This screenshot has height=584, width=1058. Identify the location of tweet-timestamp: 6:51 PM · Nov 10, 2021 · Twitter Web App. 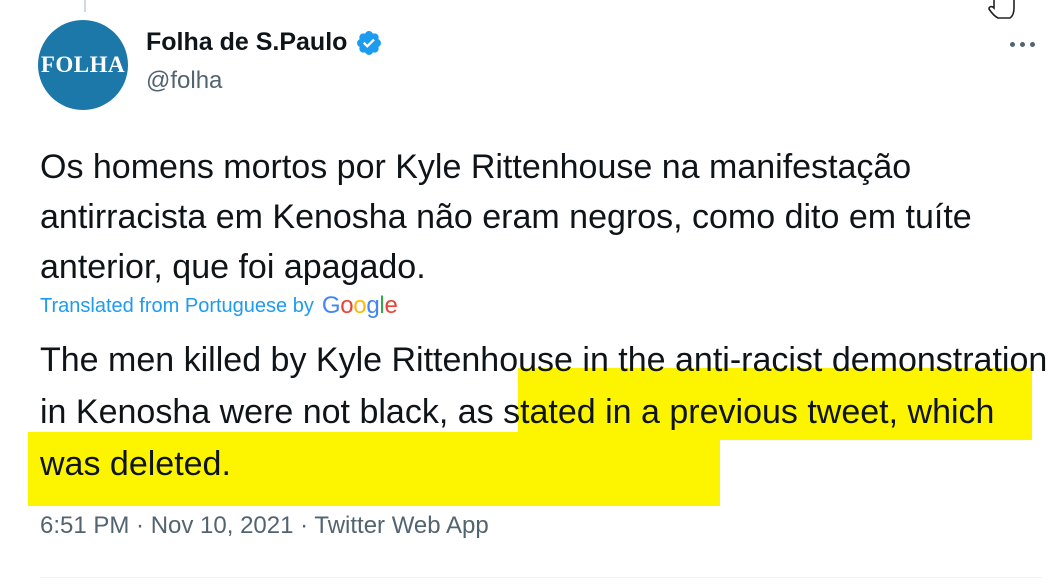
(264, 526).